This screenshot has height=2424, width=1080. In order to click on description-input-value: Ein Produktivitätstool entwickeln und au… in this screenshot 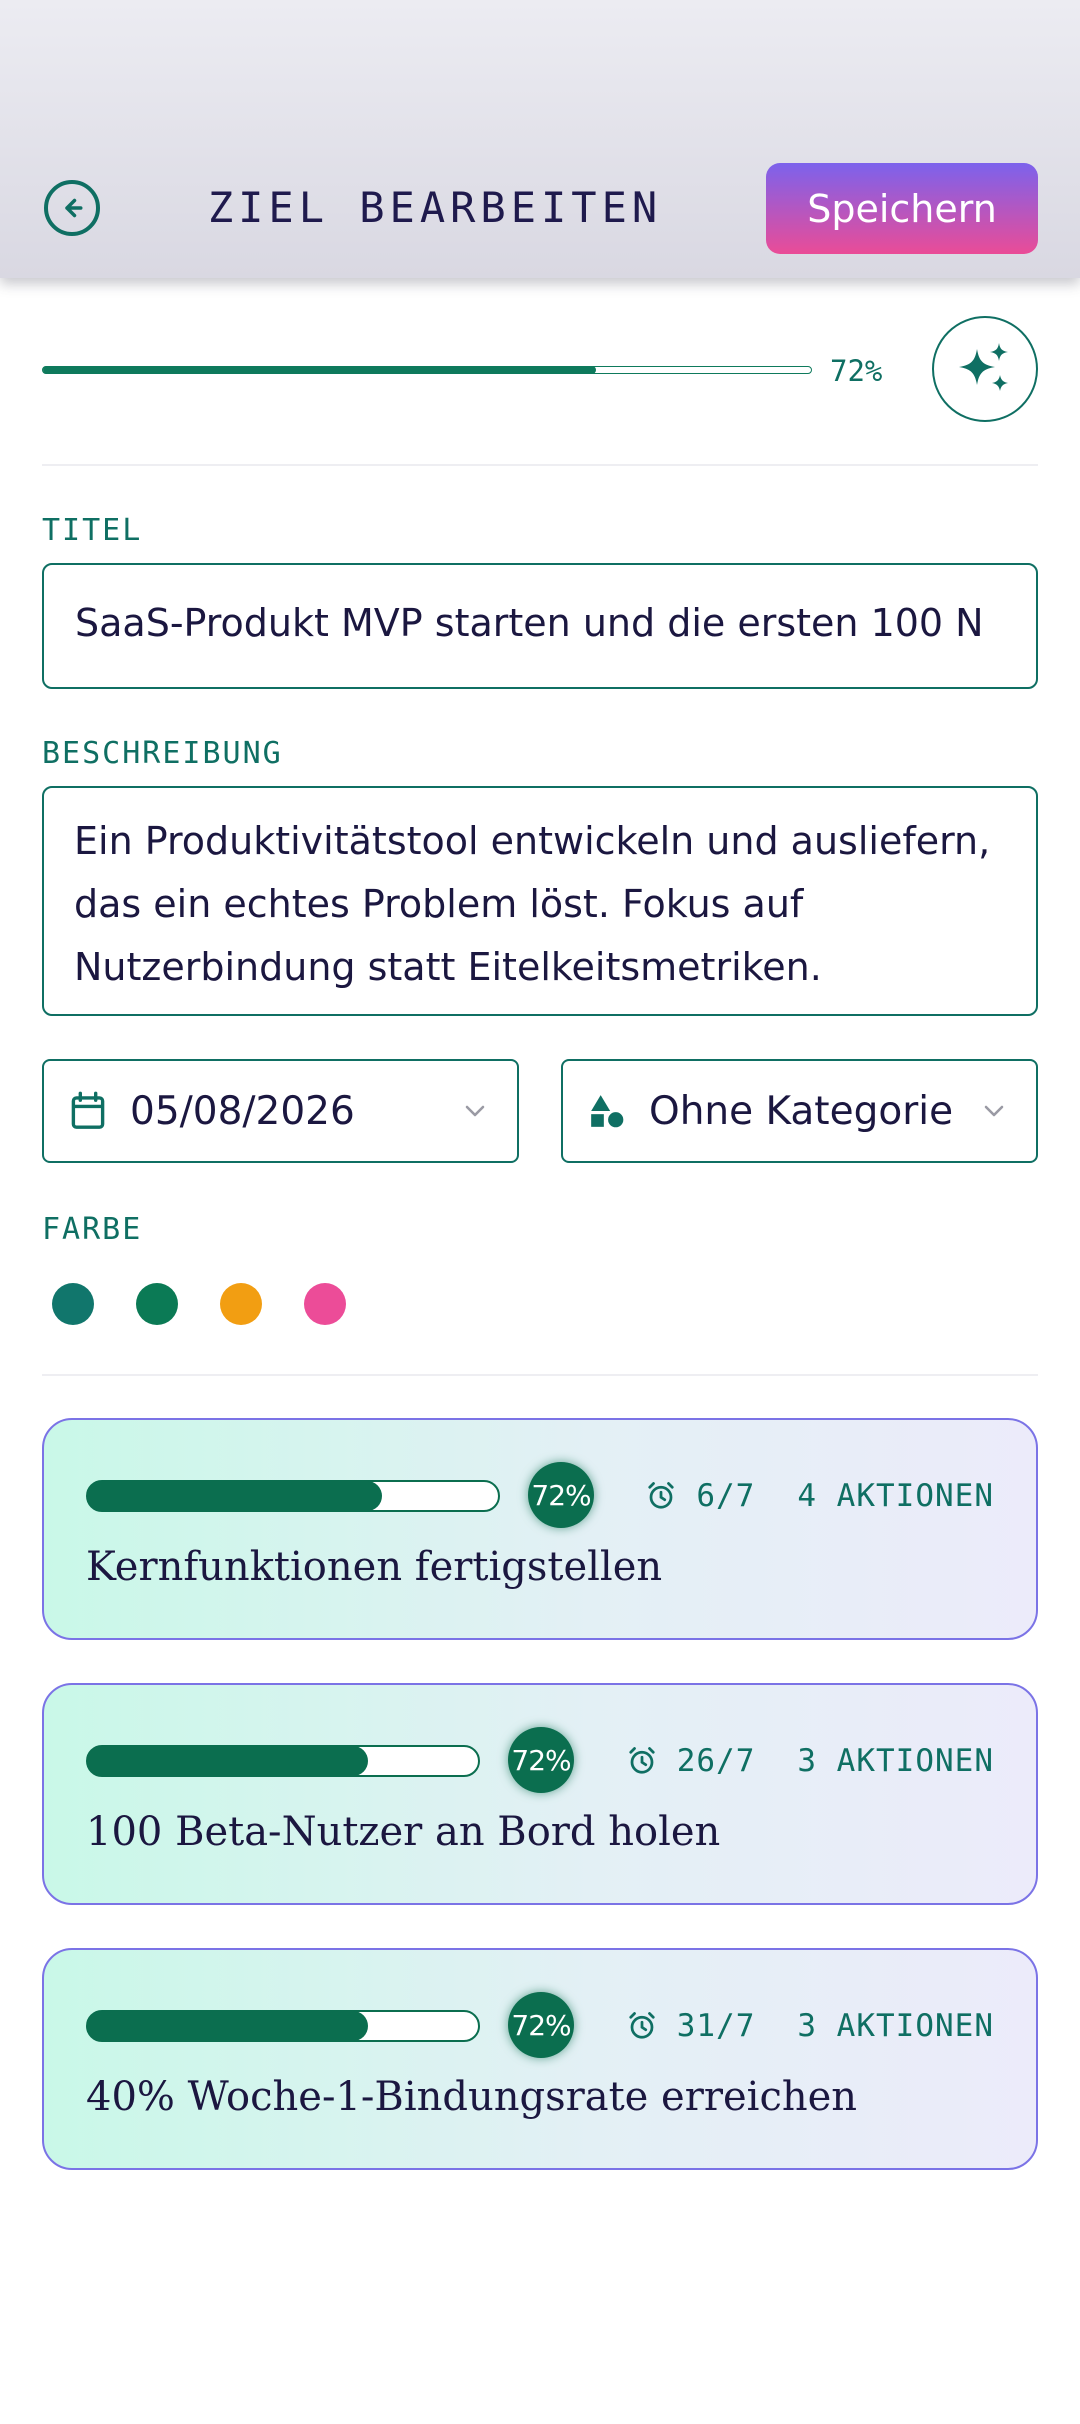, I will do `click(532, 904)`.